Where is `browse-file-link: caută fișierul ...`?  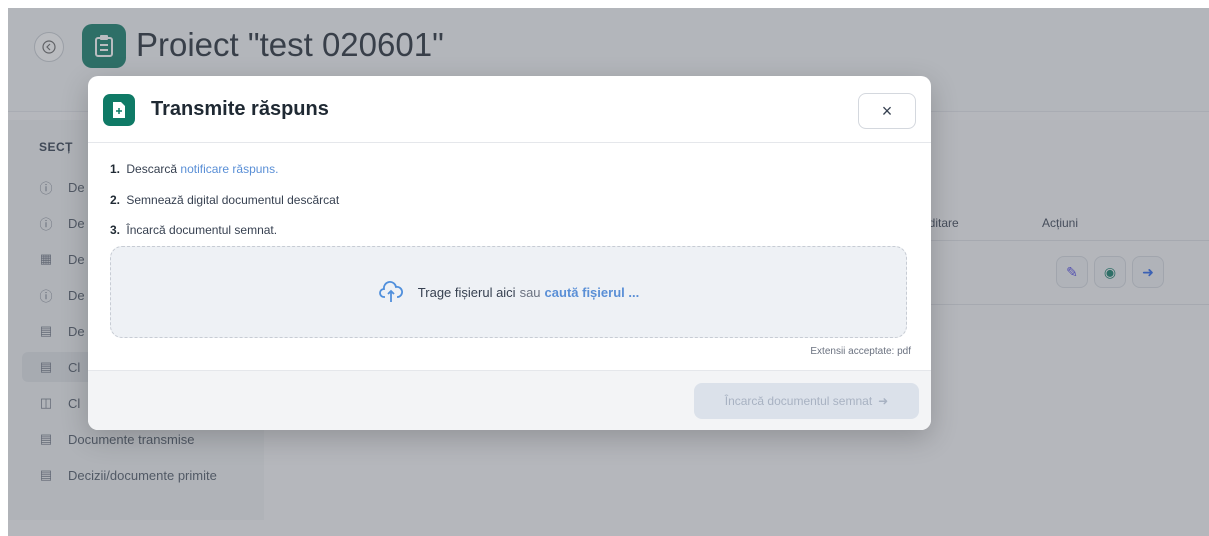
browse-file-link: caută fișierul ... is located at coordinates (592, 292).